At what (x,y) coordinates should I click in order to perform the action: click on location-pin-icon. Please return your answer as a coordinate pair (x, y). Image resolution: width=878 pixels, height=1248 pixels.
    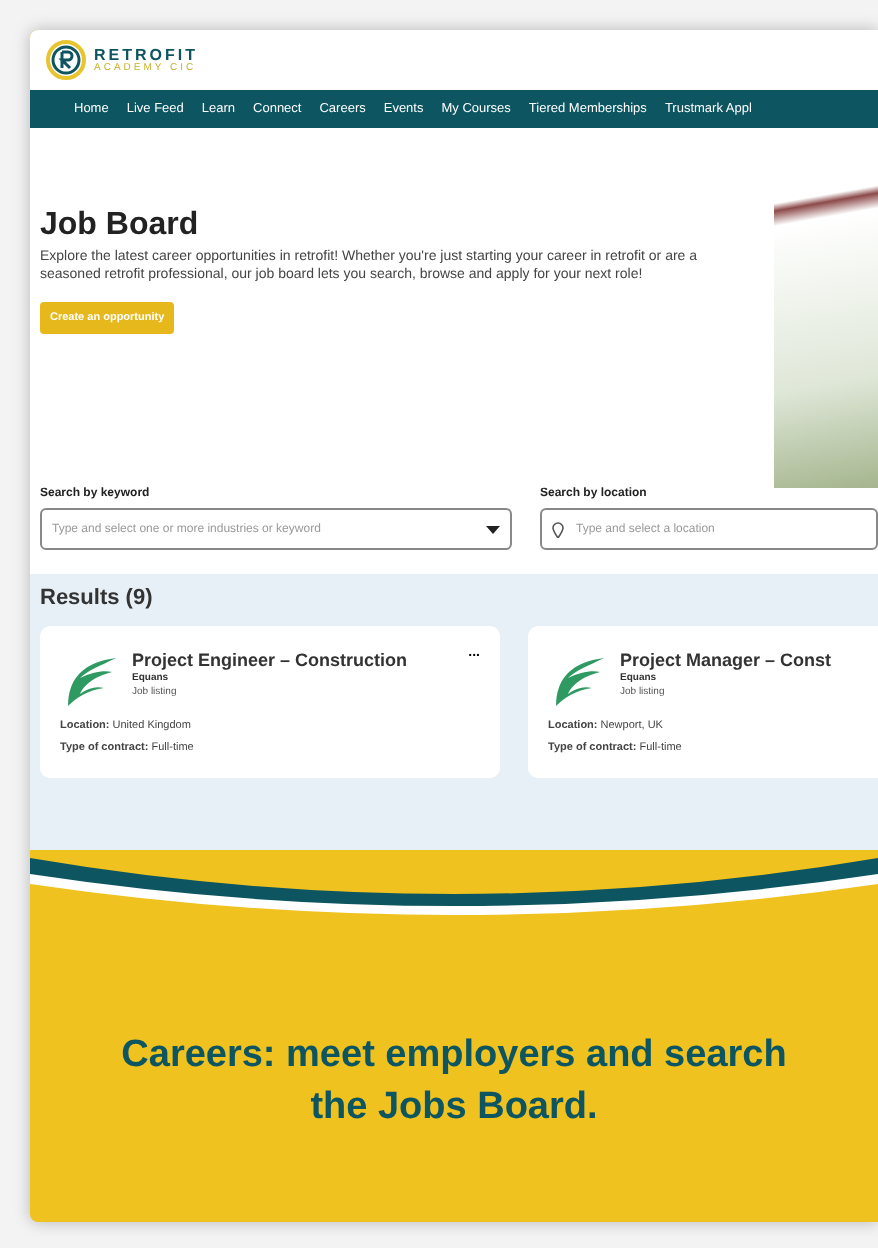
    Looking at the image, I should click on (558, 529).